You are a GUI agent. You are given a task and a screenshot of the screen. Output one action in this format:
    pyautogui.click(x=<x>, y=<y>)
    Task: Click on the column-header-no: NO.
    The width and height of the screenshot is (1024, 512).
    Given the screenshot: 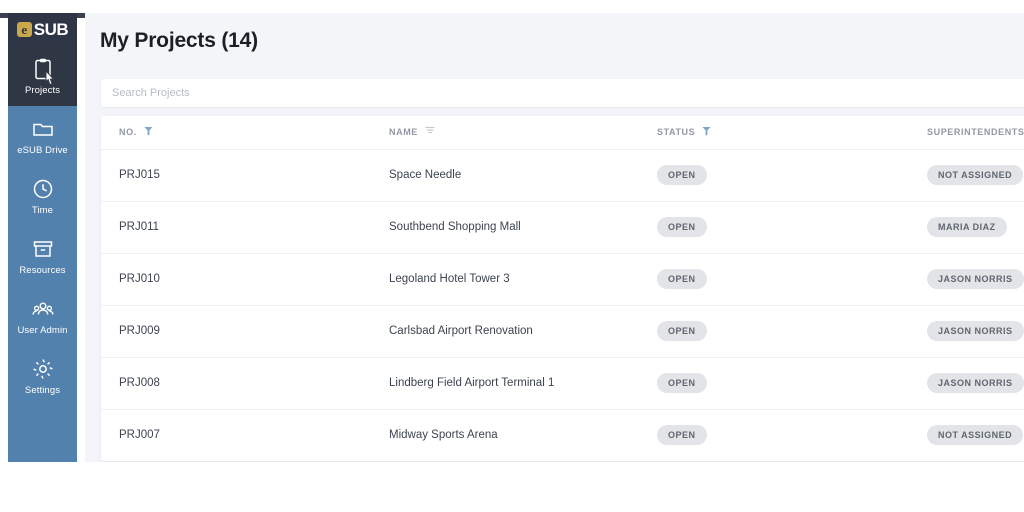 What is the action you would take?
    pyautogui.click(x=236, y=133)
    